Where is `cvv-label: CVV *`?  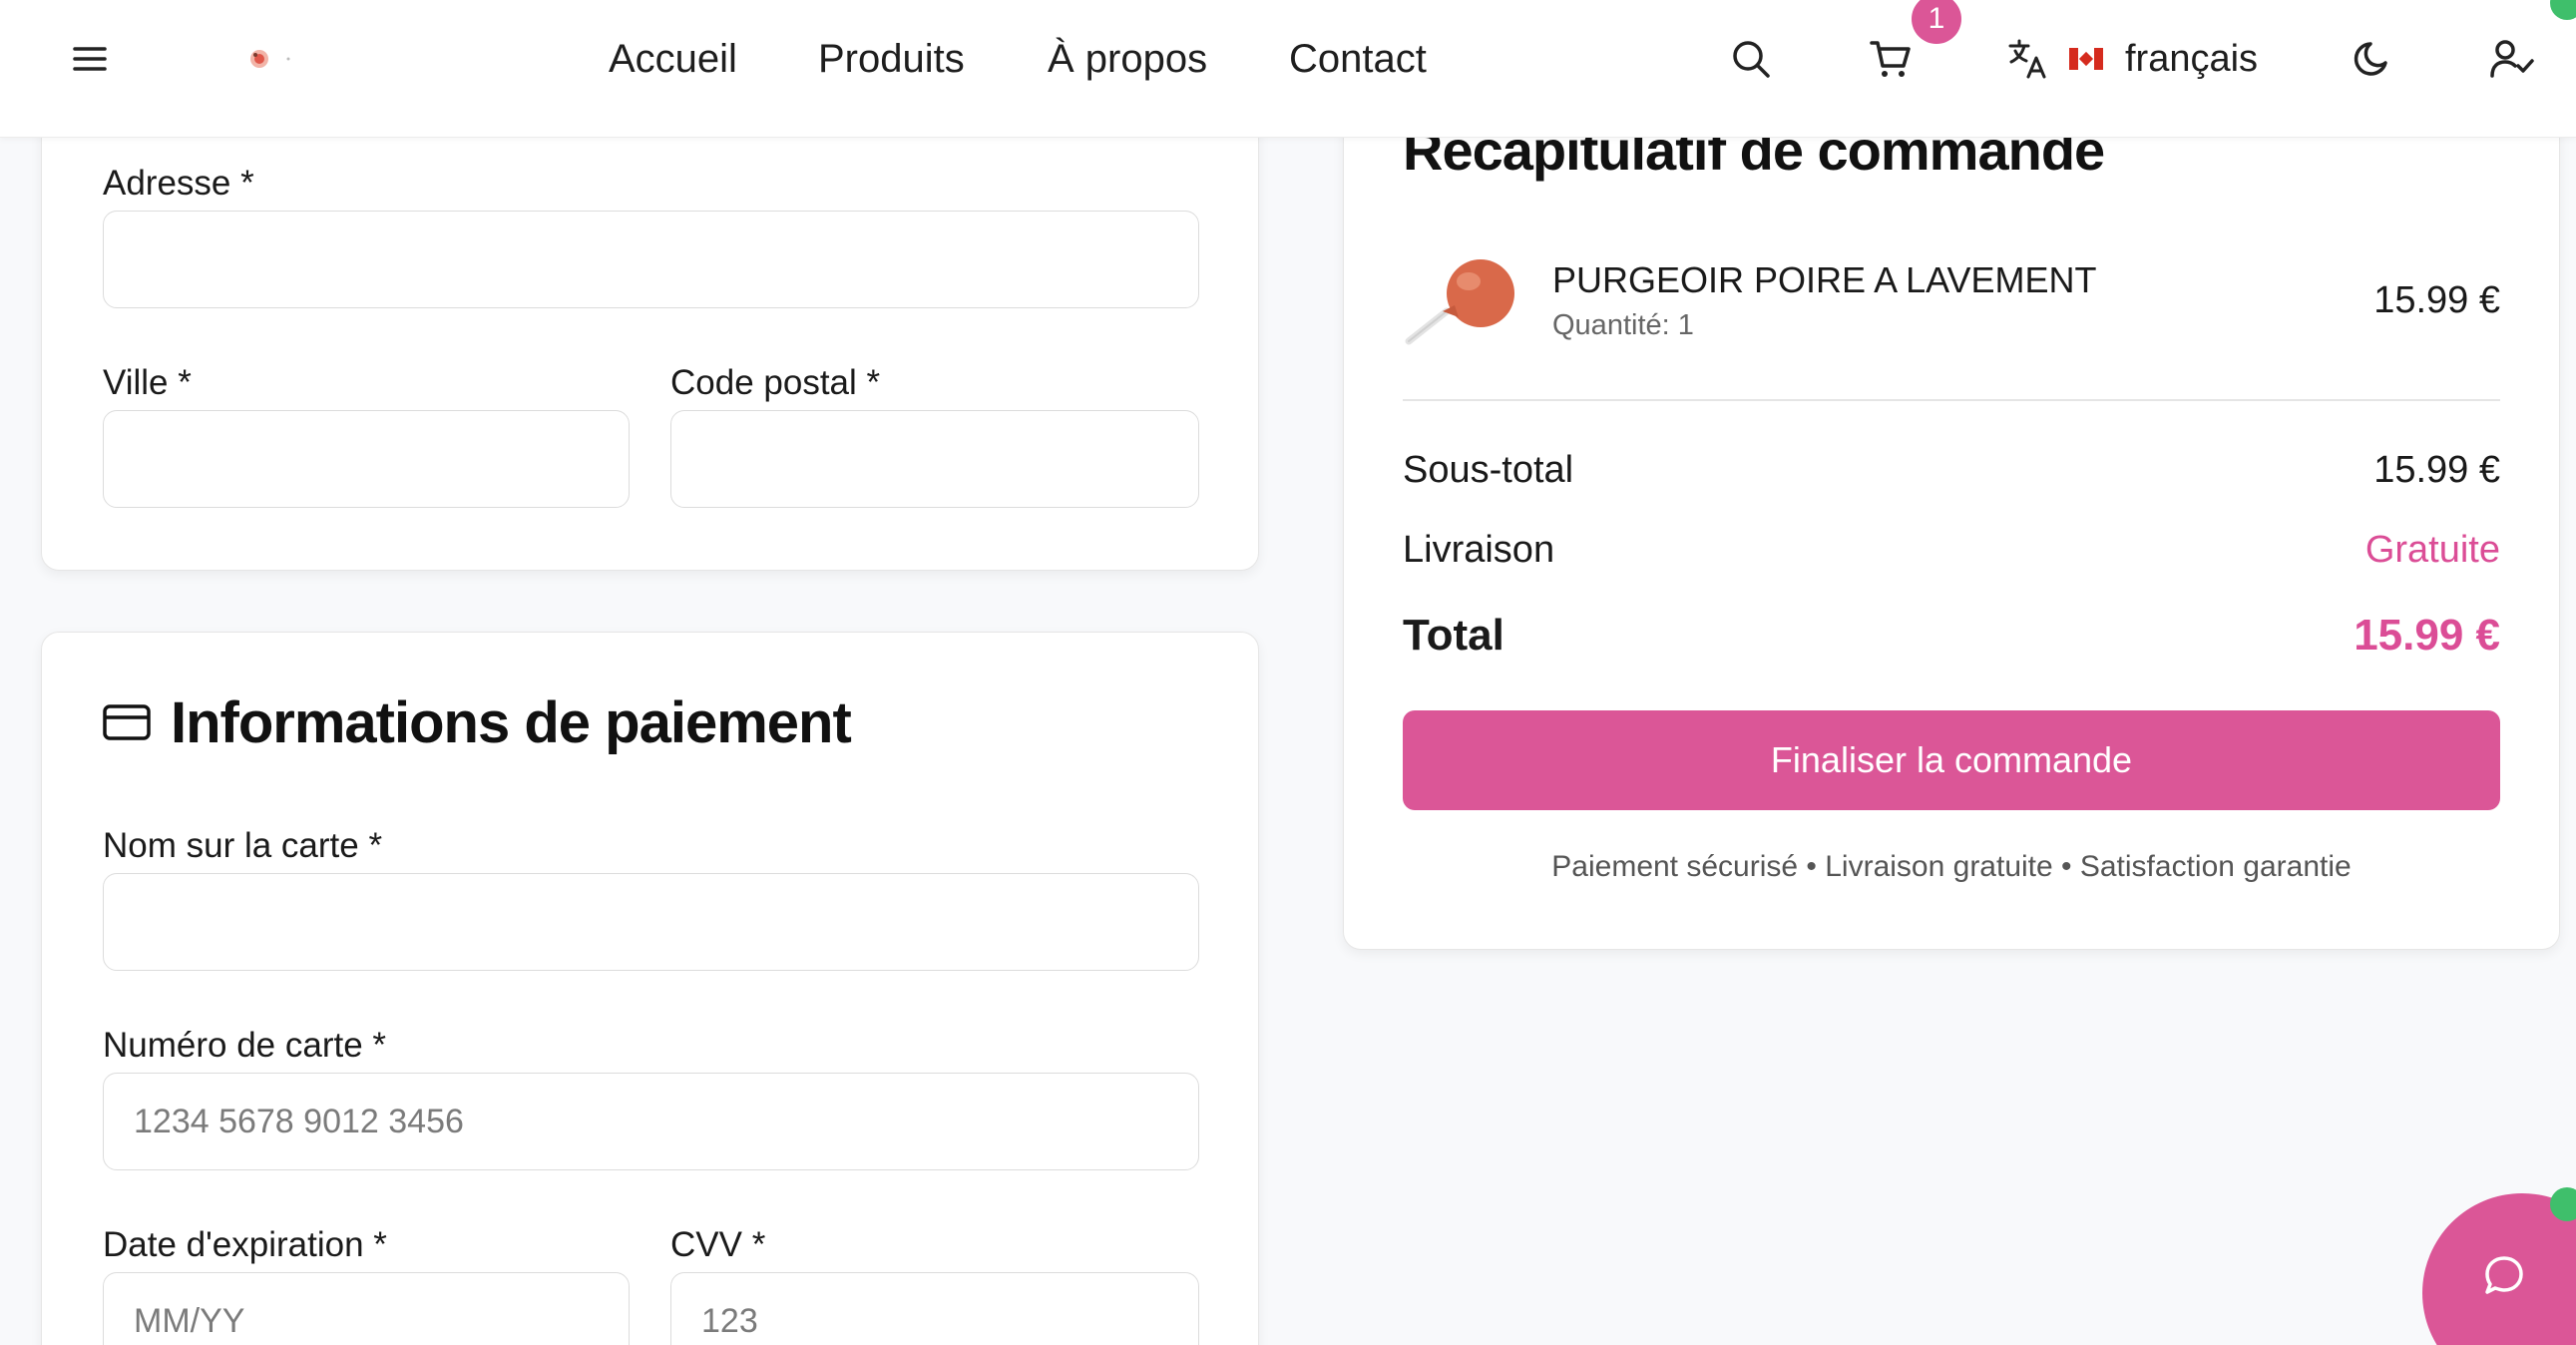 cvv-label: CVV * is located at coordinates (718, 1244).